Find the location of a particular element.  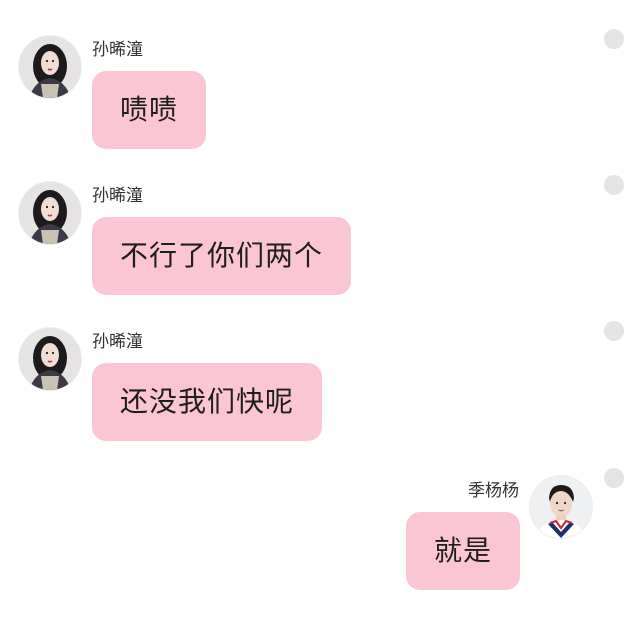

message-bubble: 啧啧 is located at coordinates (149, 110).